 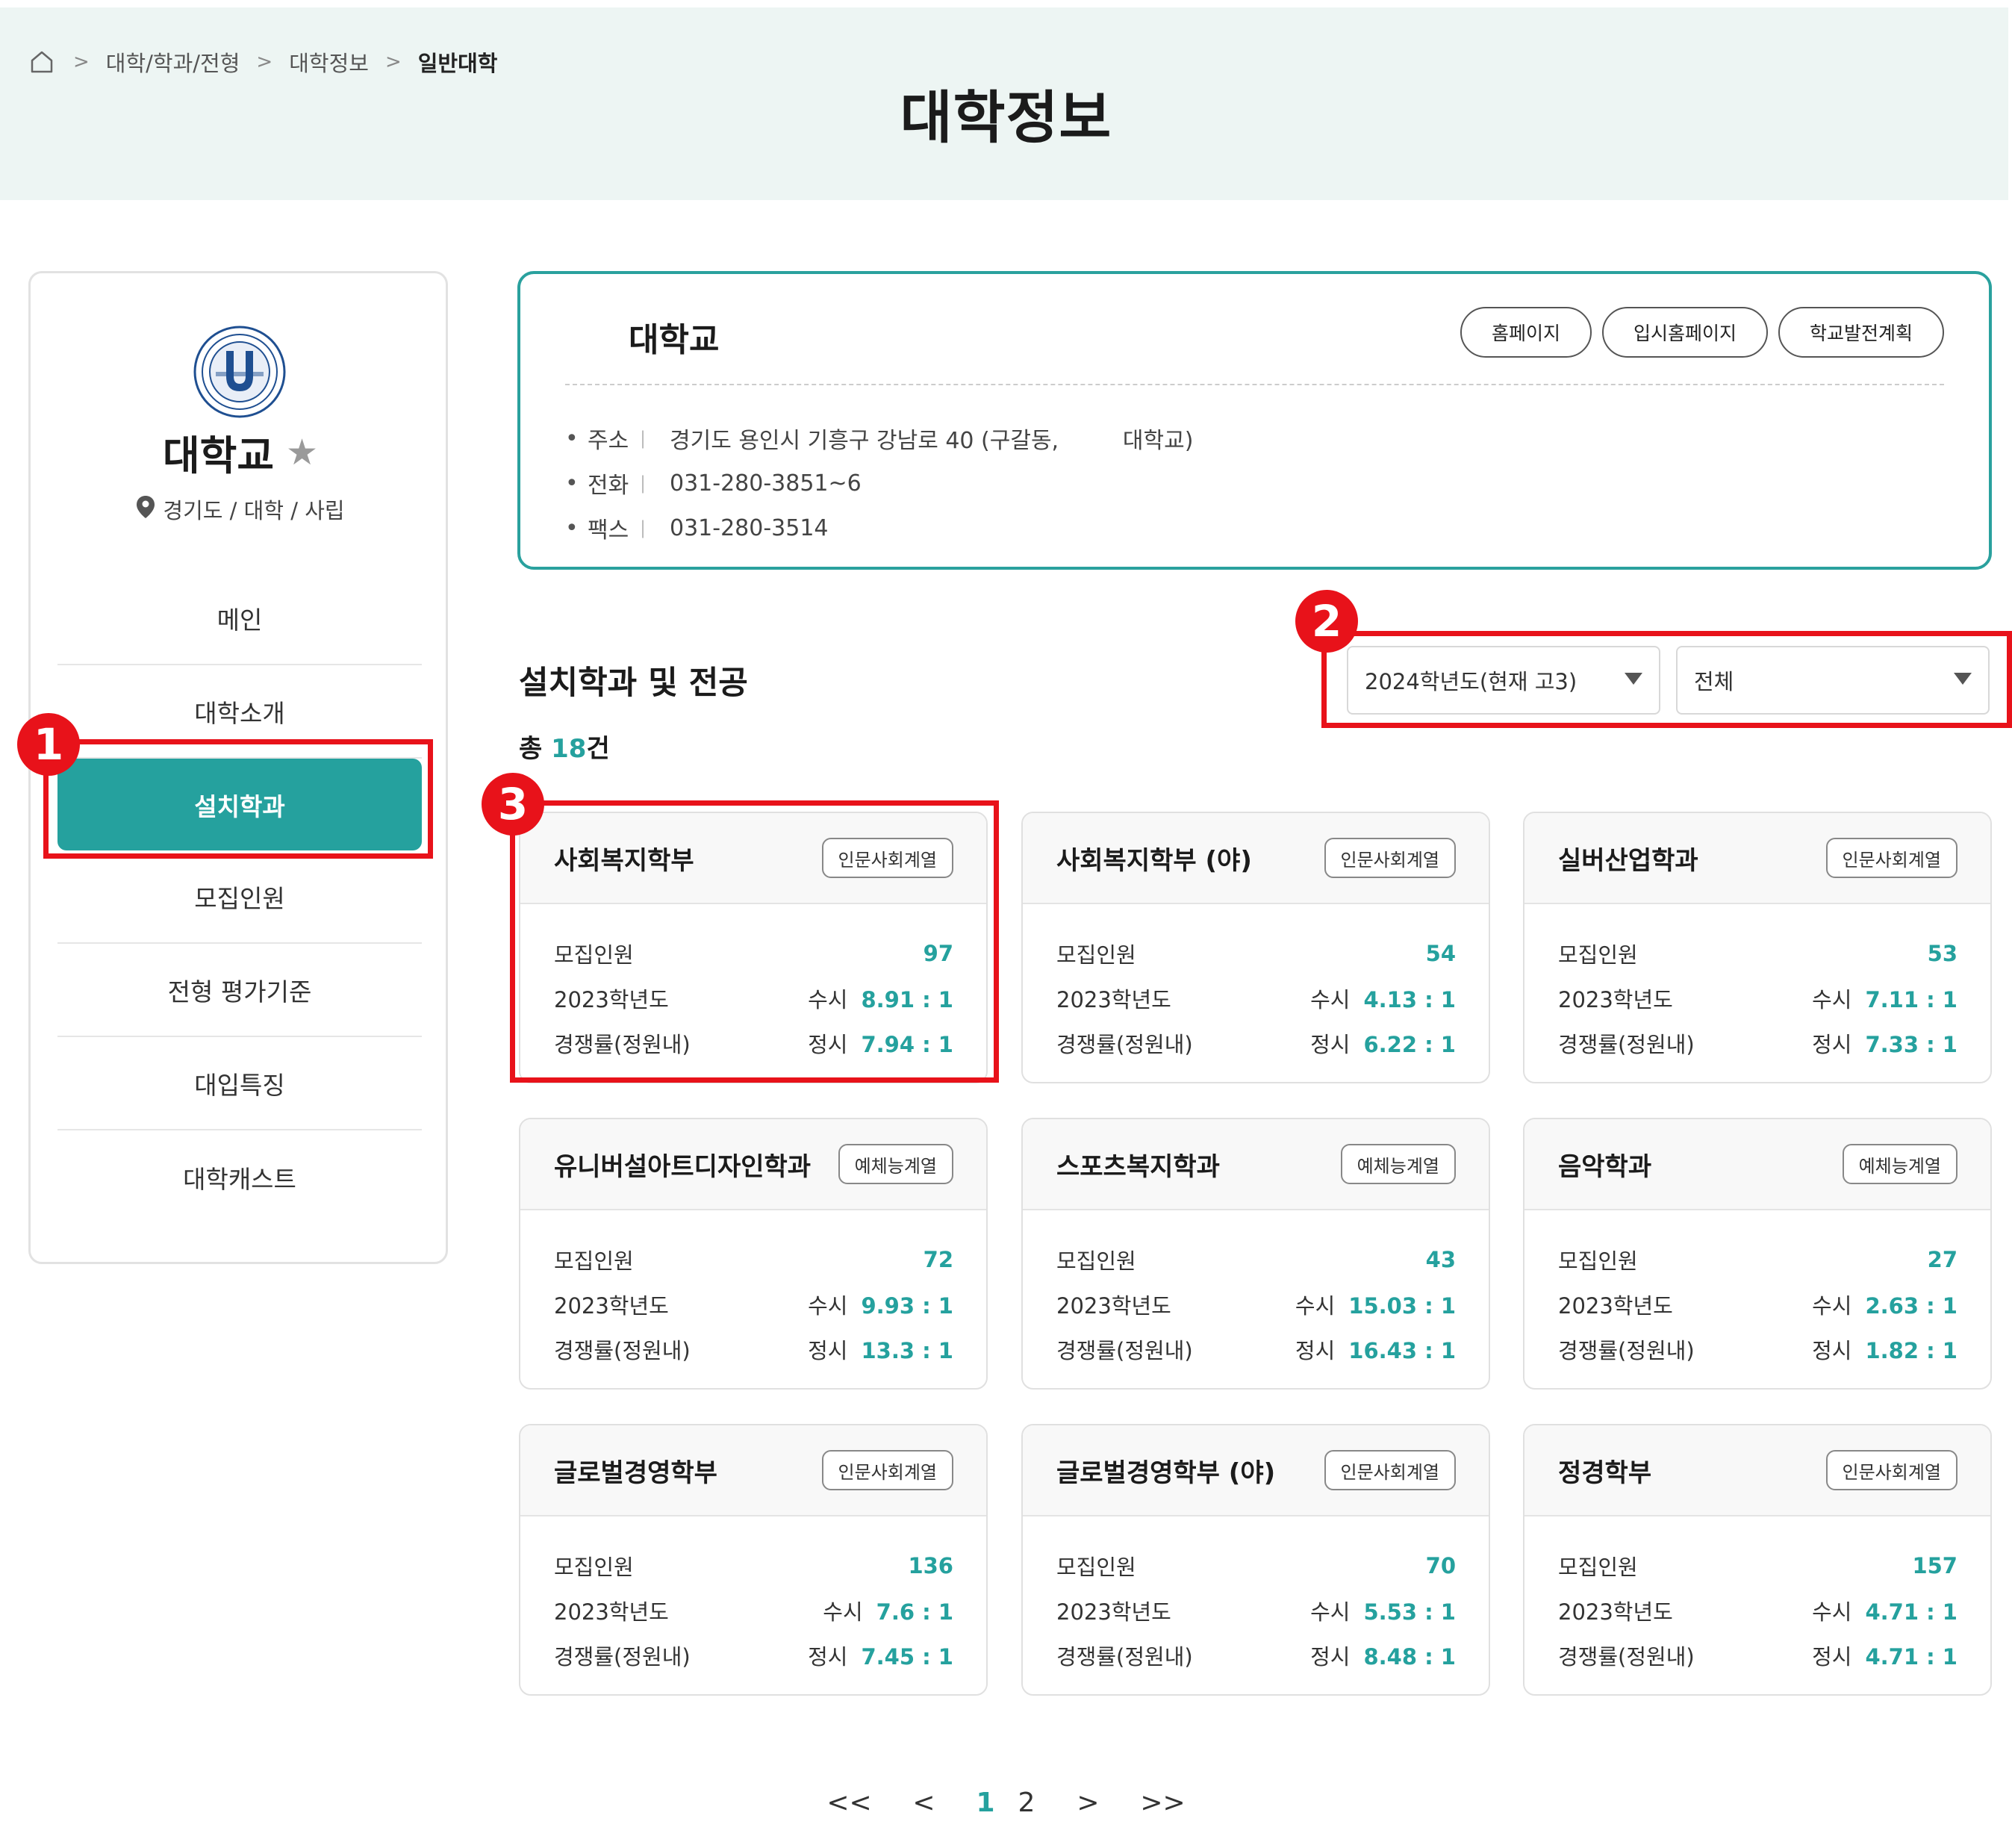 What do you see at coordinates (1256, 1304) in the screenshot?
I see `susi-rate-row: 2023학년도 수시 15.03 : 1` at bounding box center [1256, 1304].